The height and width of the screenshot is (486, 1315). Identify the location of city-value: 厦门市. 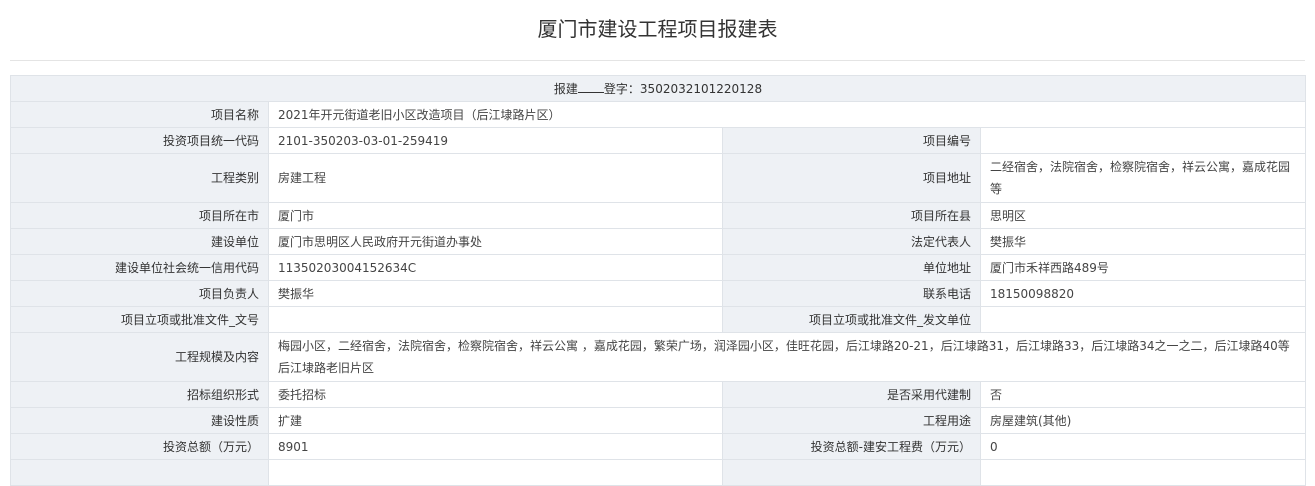
(495, 215).